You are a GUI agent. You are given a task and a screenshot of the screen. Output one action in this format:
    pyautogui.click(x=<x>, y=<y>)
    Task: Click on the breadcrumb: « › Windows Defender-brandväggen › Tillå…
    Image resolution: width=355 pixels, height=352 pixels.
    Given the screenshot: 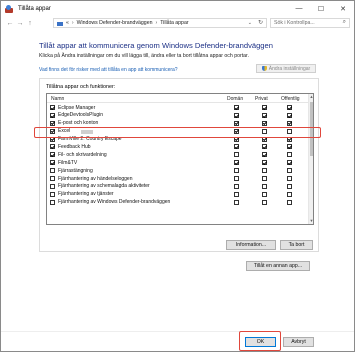 What is the action you would take?
    pyautogui.click(x=160, y=23)
    